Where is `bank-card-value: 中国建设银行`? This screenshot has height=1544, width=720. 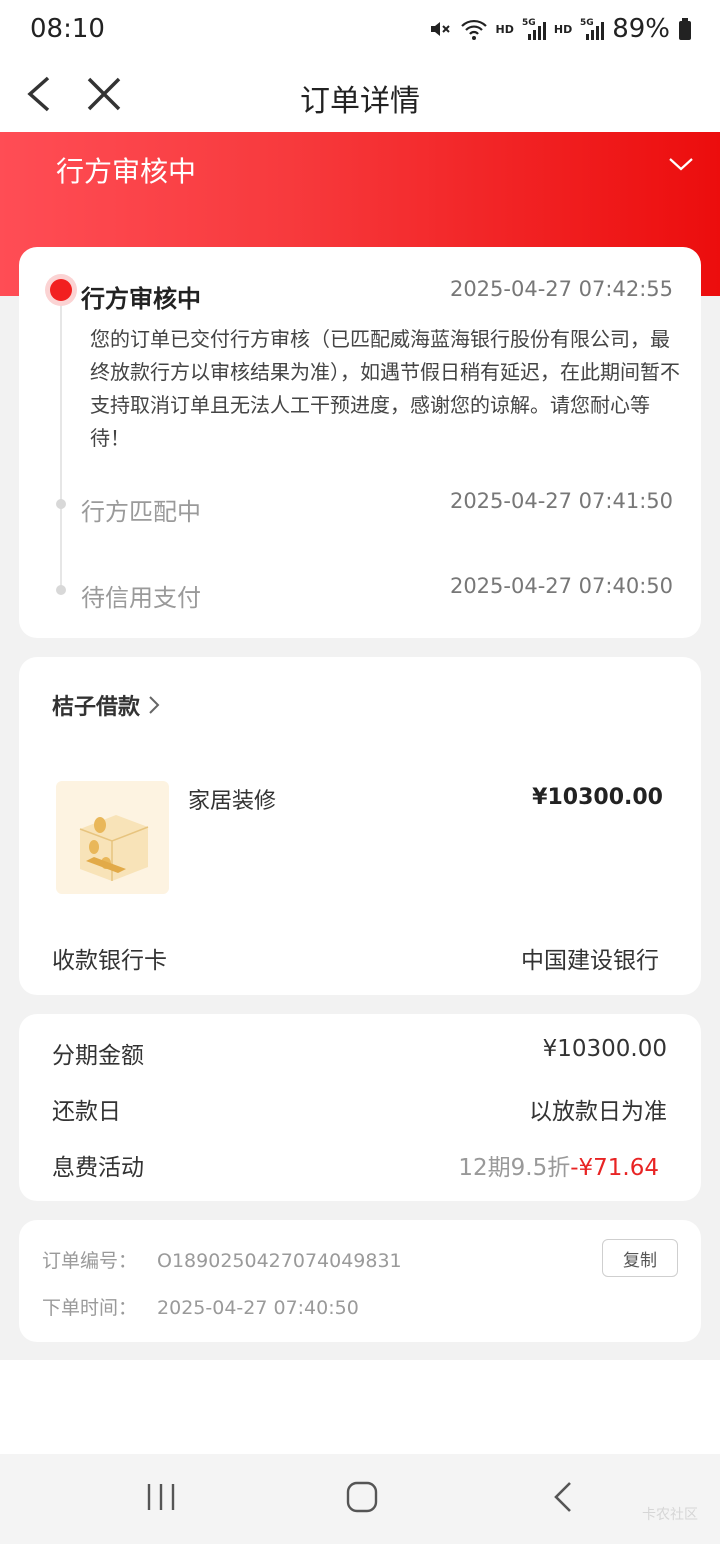 bank-card-value: 中国建设银行 is located at coordinates (590, 961).